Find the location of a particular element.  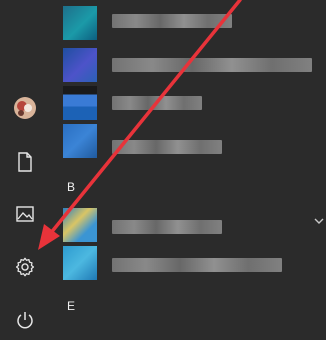

gear-icon is located at coordinates (25, 267).